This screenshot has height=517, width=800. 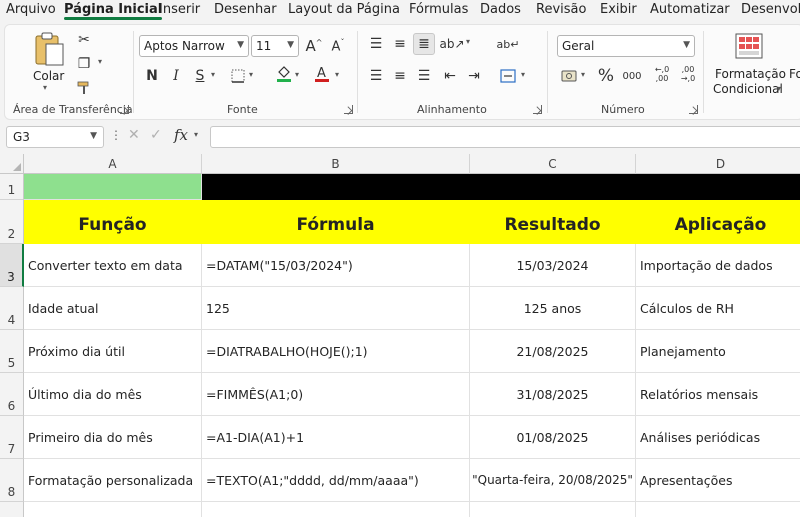 I want to click on cell-d4: Cálculos de RH, so click(x=718, y=308).